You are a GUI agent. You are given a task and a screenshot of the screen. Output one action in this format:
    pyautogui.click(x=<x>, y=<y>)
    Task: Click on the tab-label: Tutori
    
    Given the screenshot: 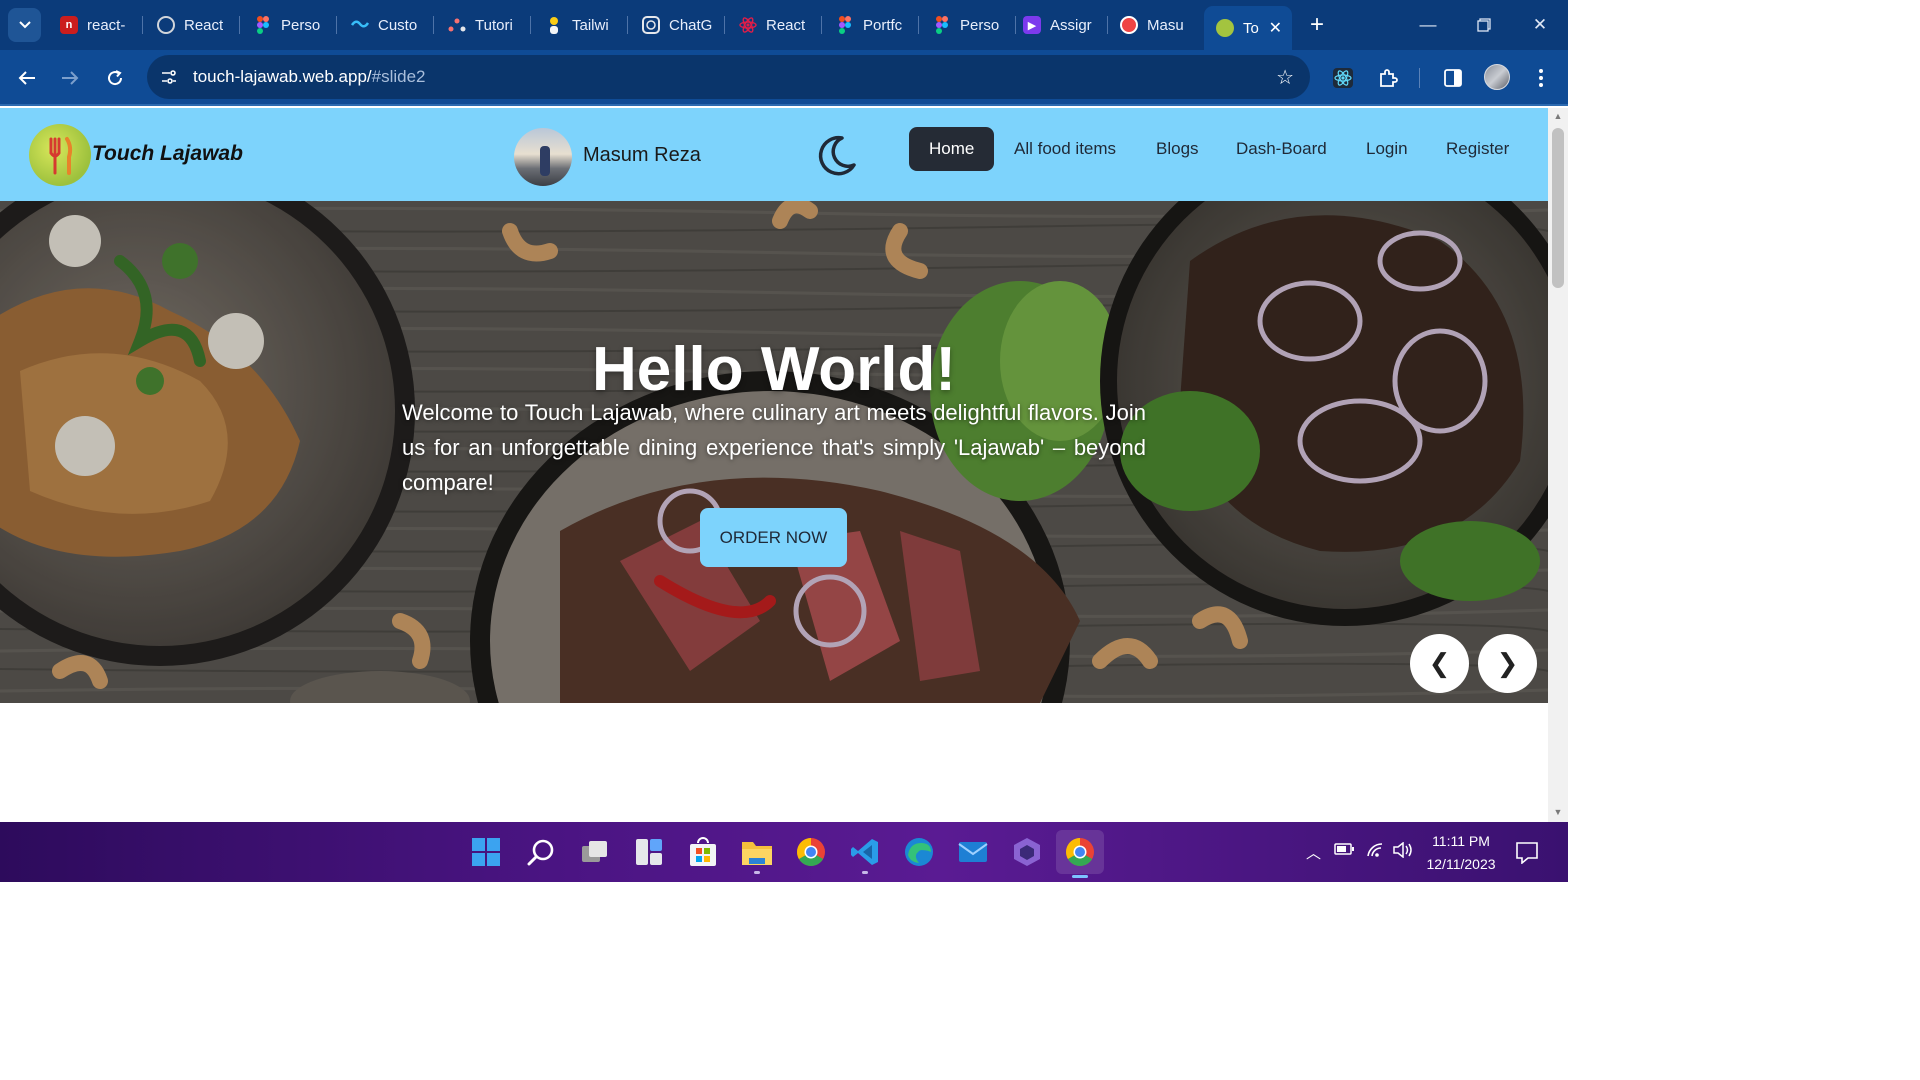 What is the action you would take?
    pyautogui.click(x=494, y=25)
    